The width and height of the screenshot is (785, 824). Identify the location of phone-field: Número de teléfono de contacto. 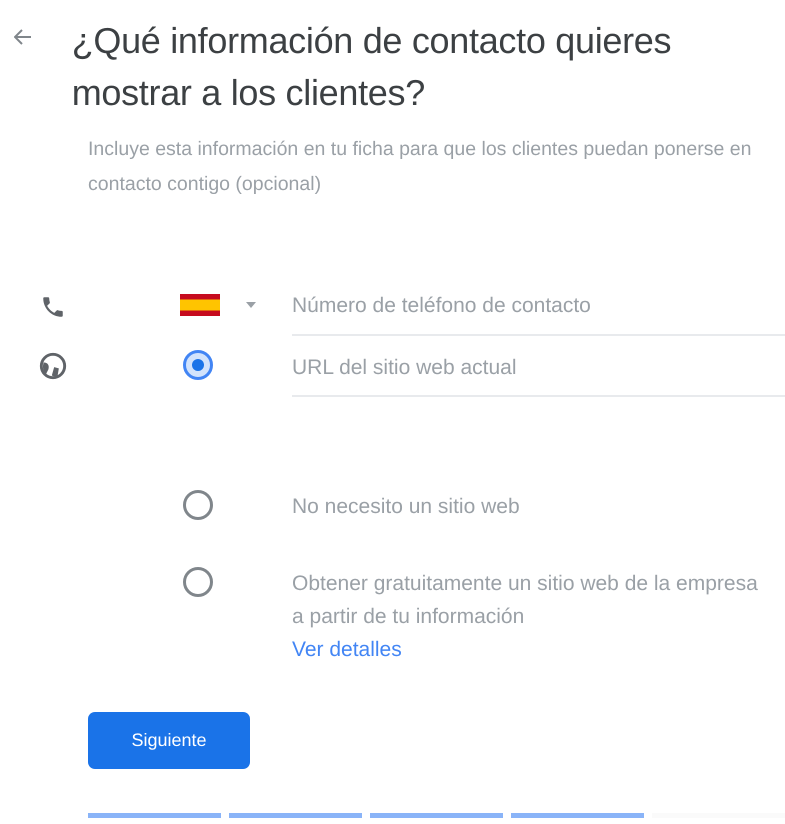
(538, 313).